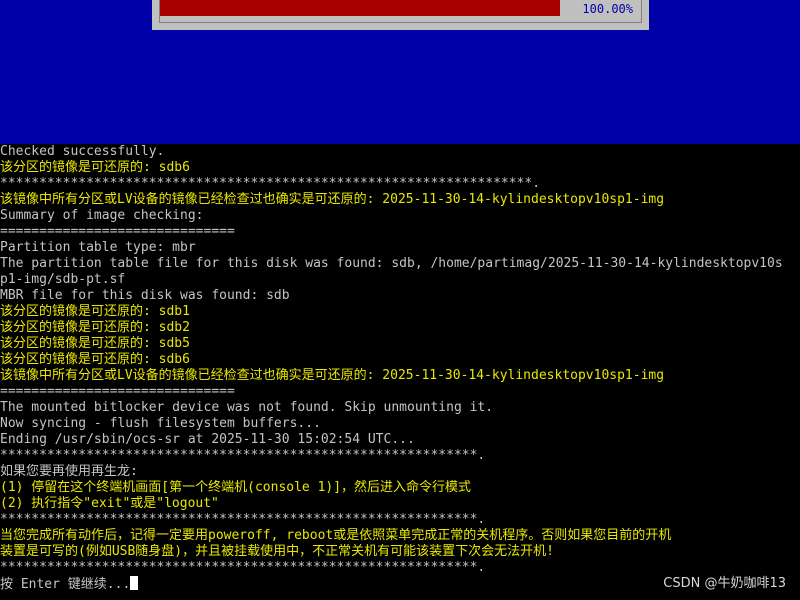  What do you see at coordinates (95, 327) in the screenshot?
I see `terminal-line: 该分区的镜像是可还原的: sdb2` at bounding box center [95, 327].